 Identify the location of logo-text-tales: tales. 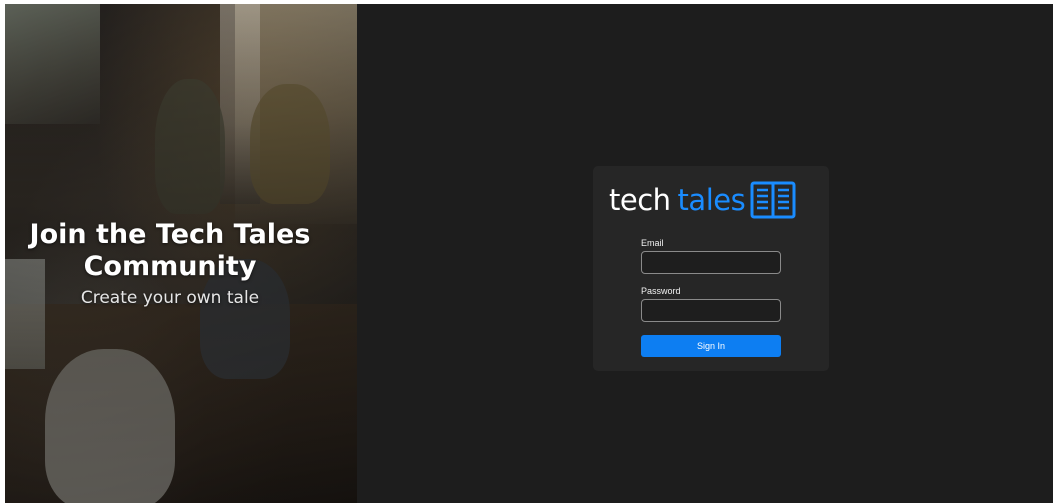
(711, 200).